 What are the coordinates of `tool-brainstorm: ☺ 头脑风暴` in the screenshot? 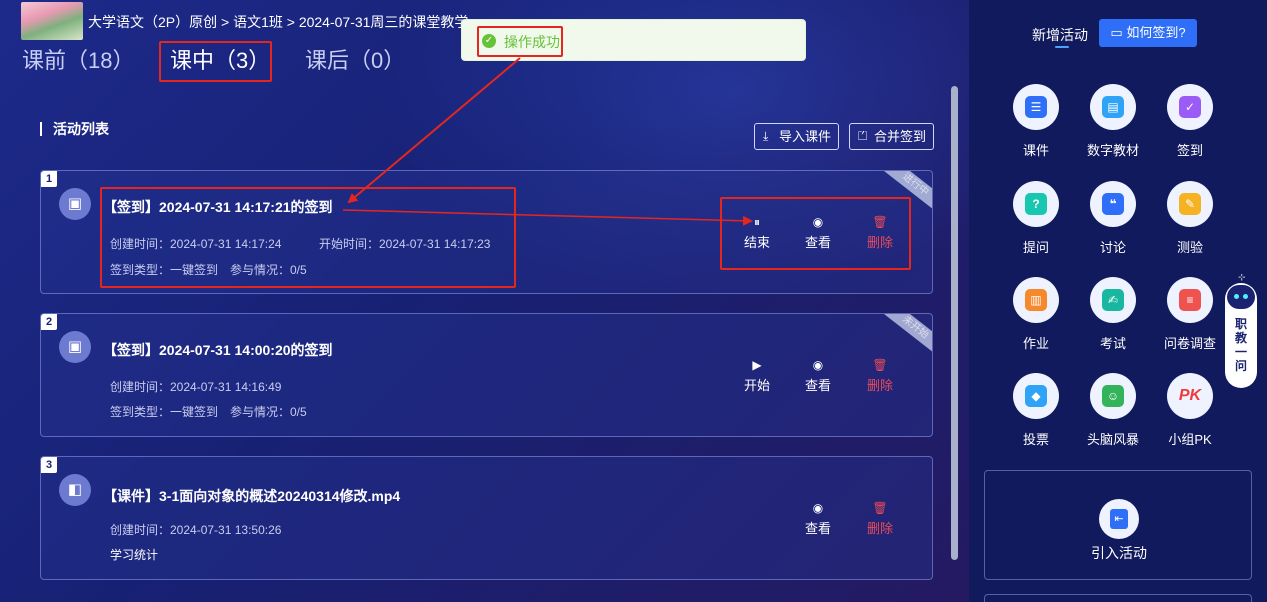 It's located at (1113, 410).